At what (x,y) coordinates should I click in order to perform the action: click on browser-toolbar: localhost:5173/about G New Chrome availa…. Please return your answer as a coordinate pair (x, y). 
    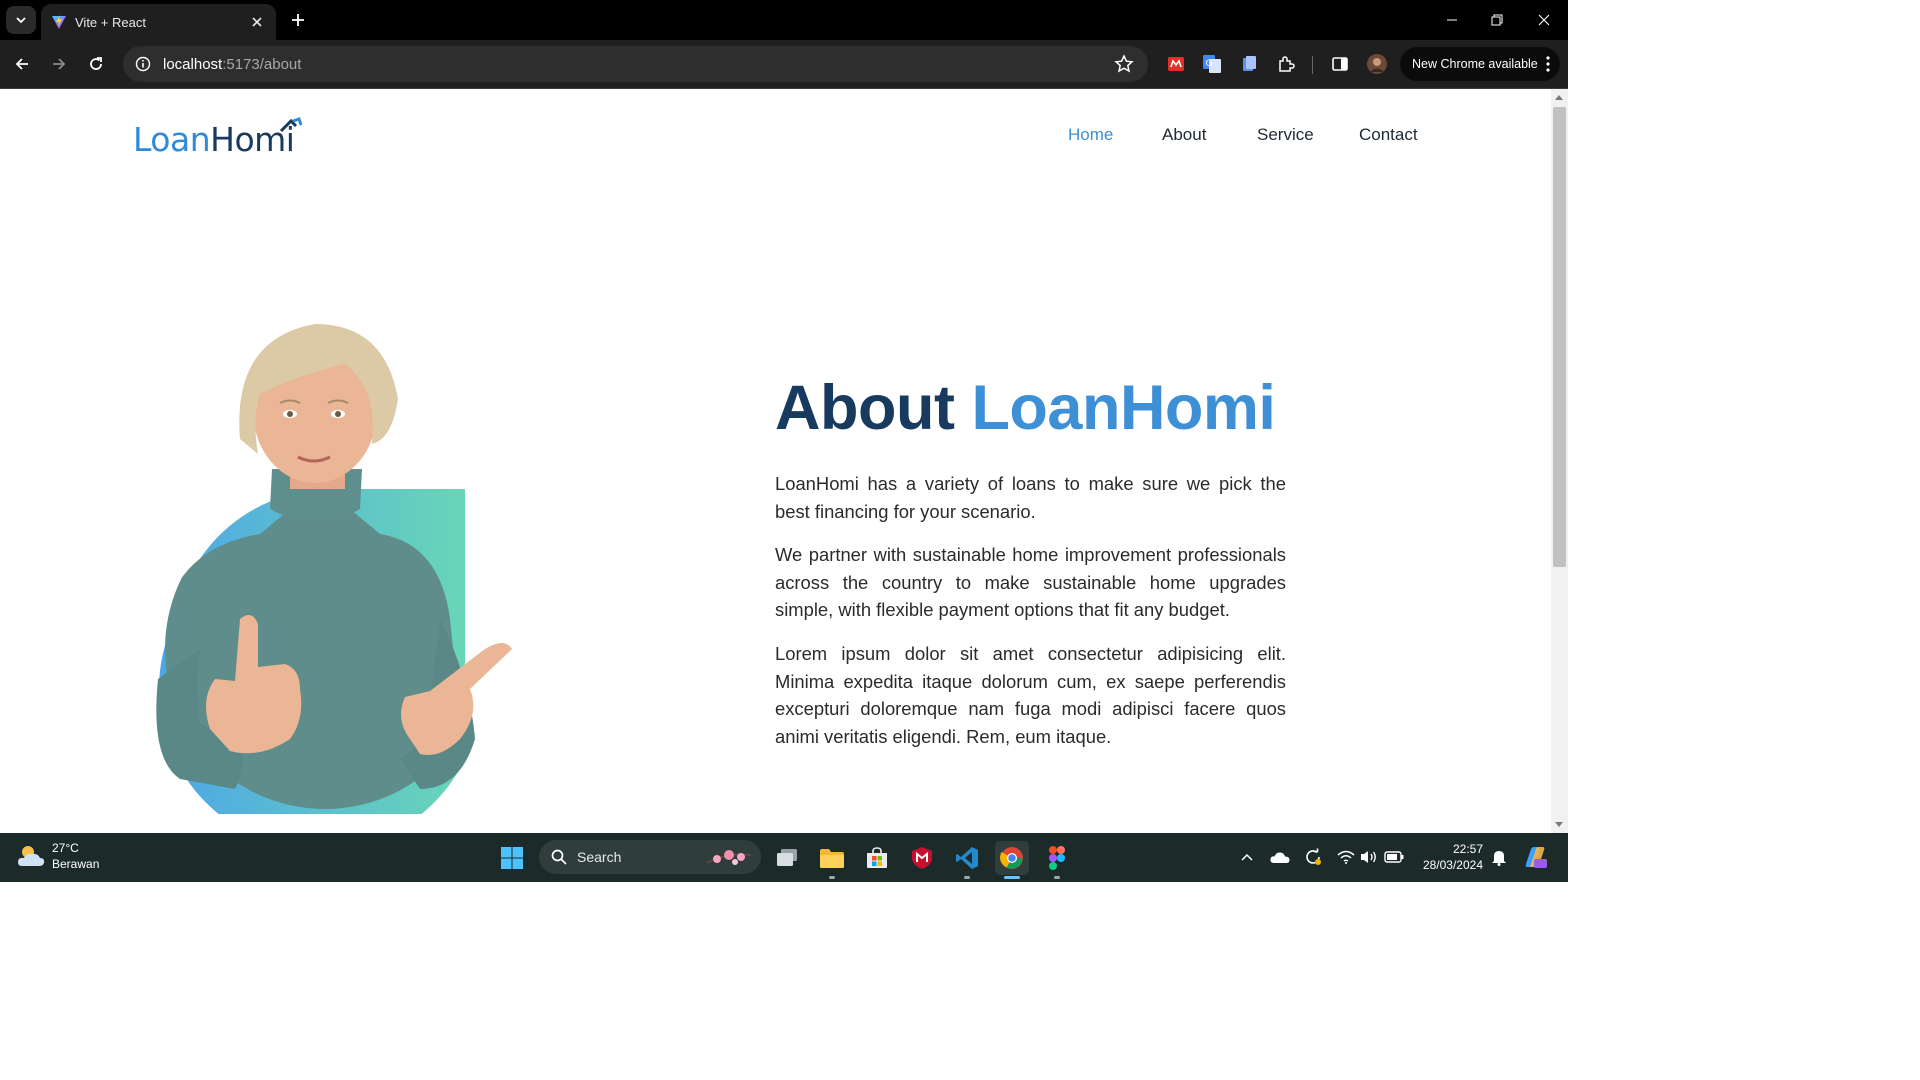
    Looking at the image, I should click on (784, 64).